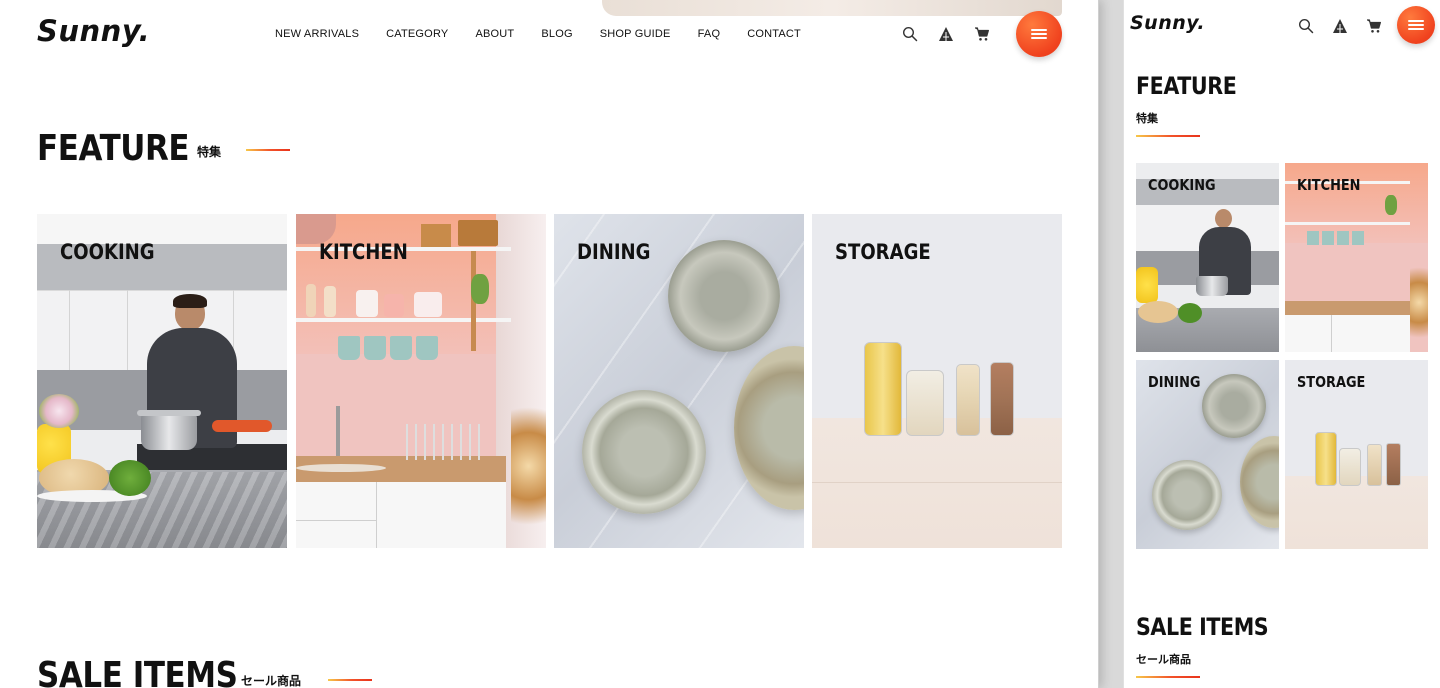 The image size is (1440, 688). Describe the element at coordinates (832, 8) in the screenshot. I see `hero-image-edge` at that location.